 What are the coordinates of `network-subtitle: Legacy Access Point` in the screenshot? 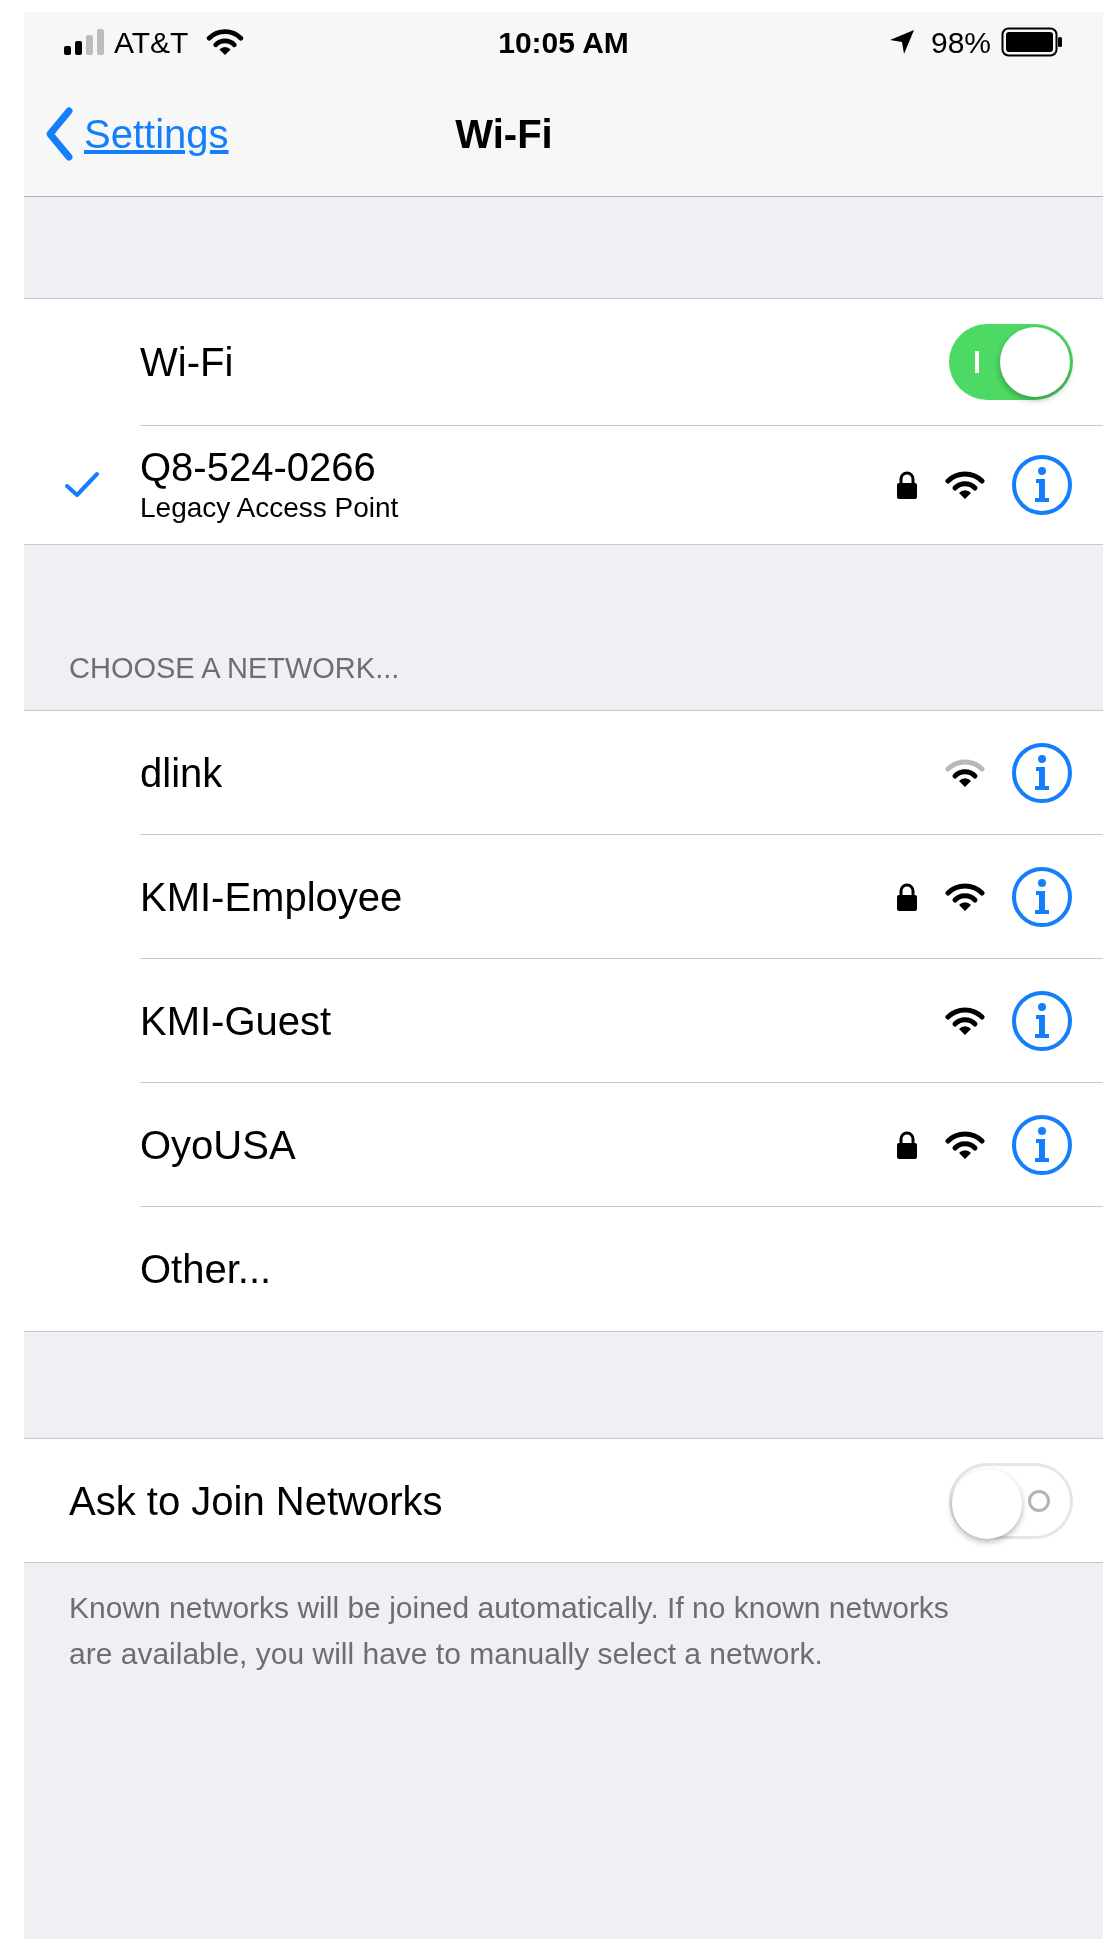 It's located at (270, 508).